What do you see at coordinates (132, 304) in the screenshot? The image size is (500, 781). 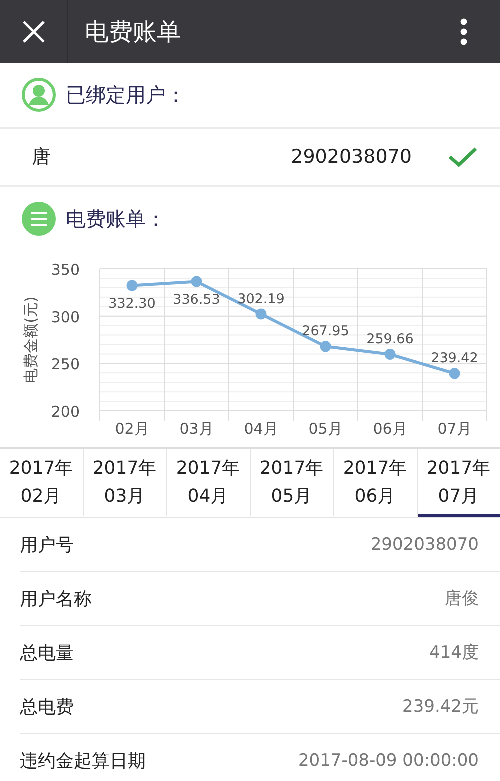 I see `data-label: 332.30` at bounding box center [132, 304].